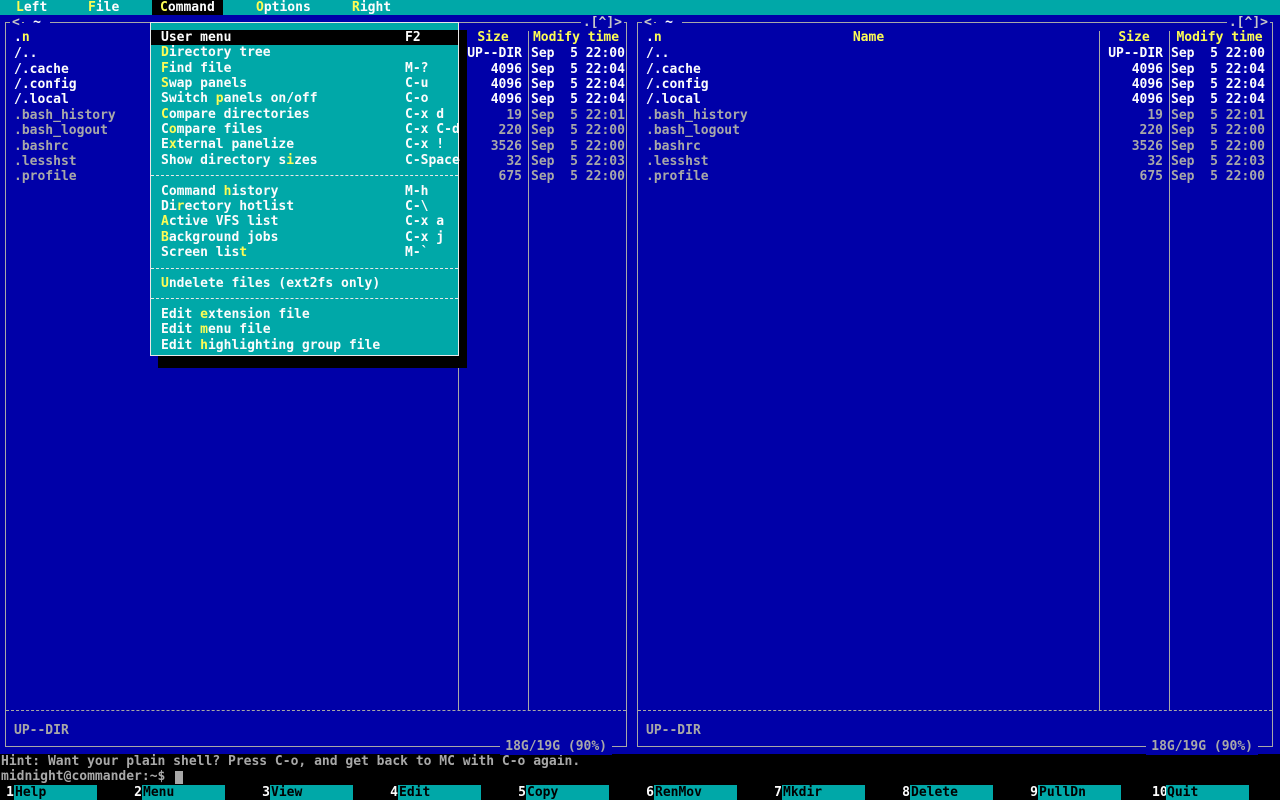  I want to click on menu-bar: Left File Command Options Right, so click(640, 8).